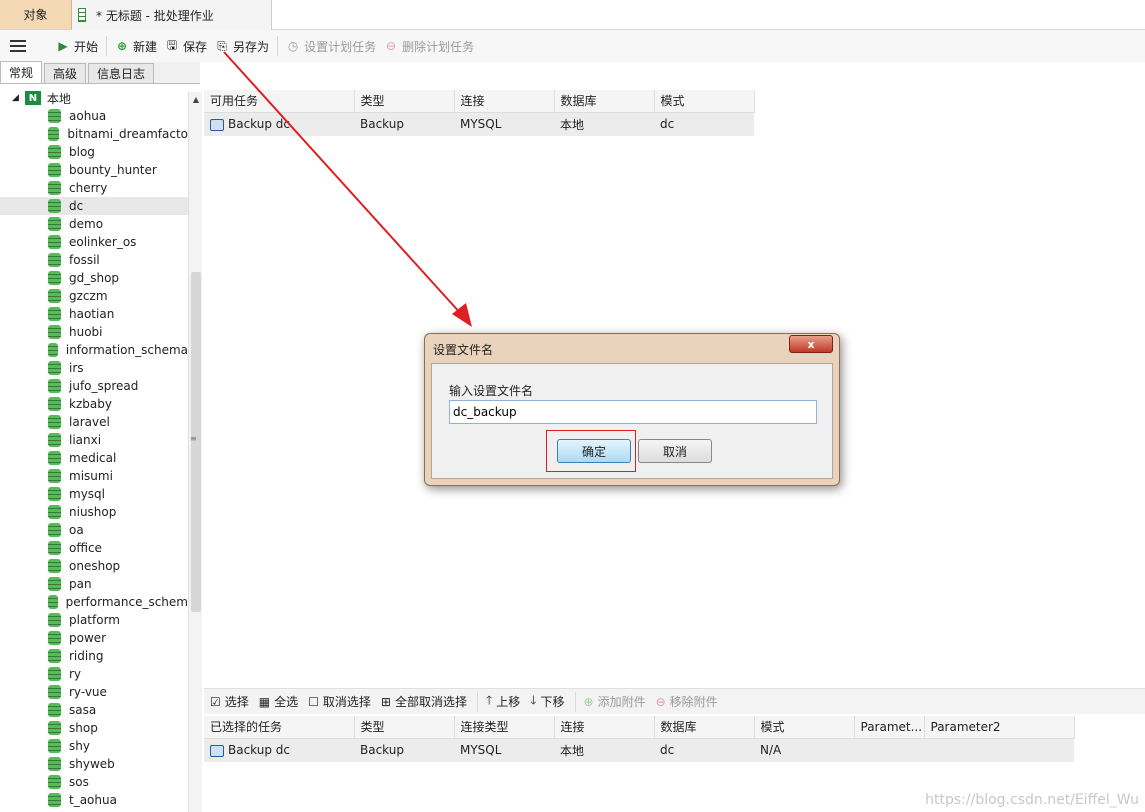 This screenshot has height=812, width=1145. I want to click on tree-item-ry: ry, so click(94, 674).